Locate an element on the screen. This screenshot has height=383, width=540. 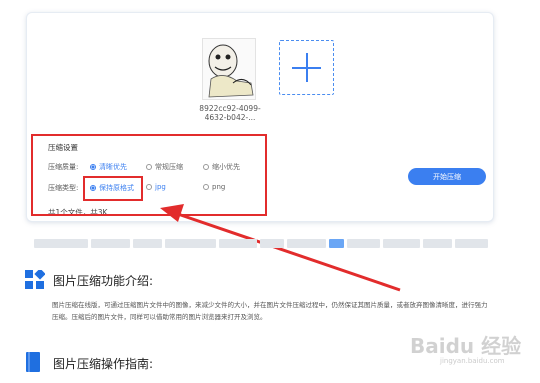
watermark-logo: Baidu 经验 is located at coordinates (466, 346).